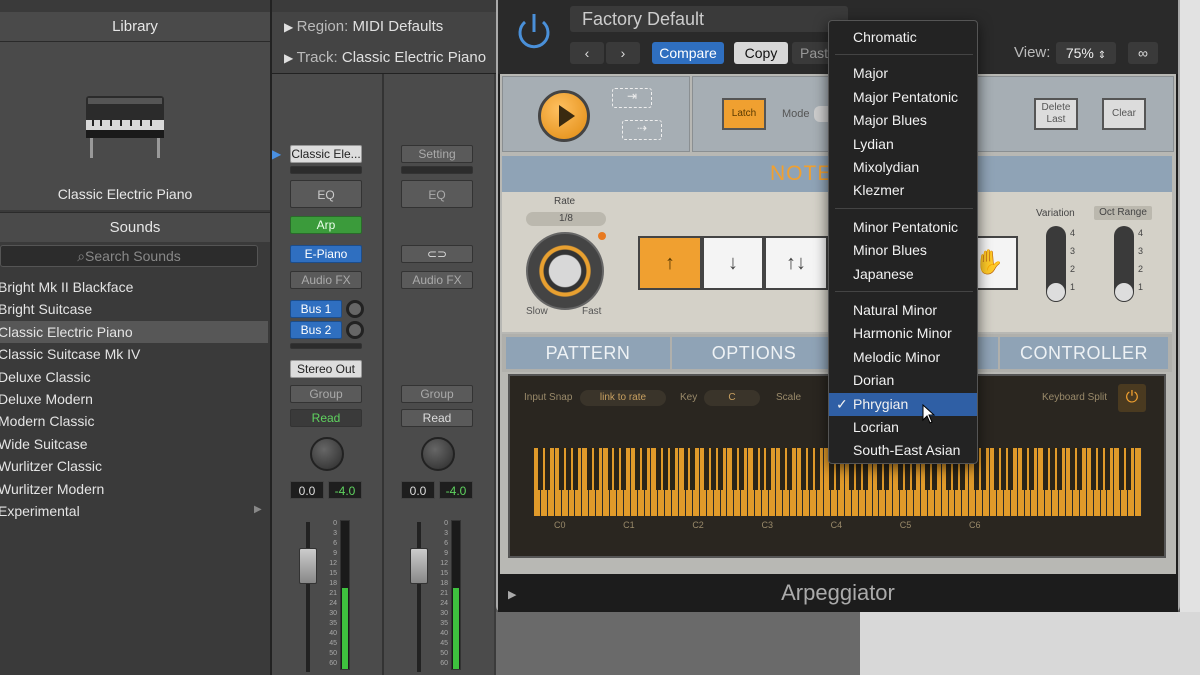 The height and width of the screenshot is (675, 1200). Describe the element at coordinates (134, 421) in the screenshot. I see `sound-item: Modern Classic` at that location.